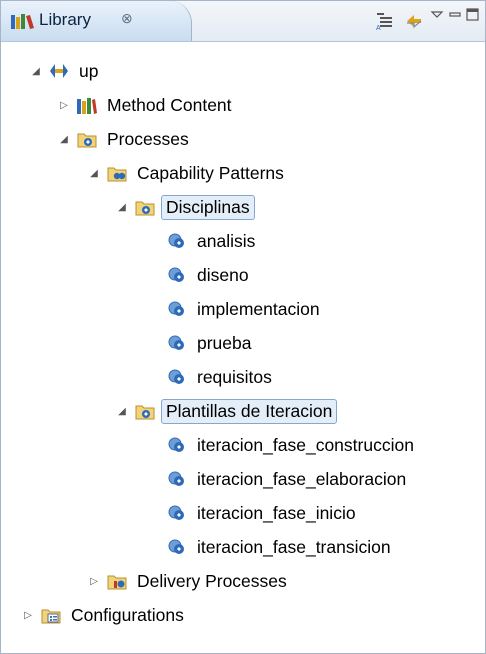 The image size is (486, 654). Describe the element at coordinates (96, 21) in the screenshot. I see `library-tab: Library ⊗` at that location.